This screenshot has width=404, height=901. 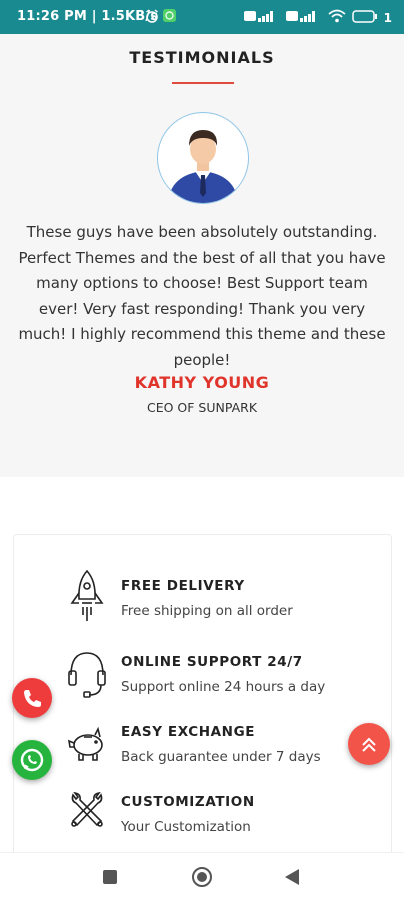 I want to click on feature-title: EASY EXCHANGE, so click(x=188, y=732).